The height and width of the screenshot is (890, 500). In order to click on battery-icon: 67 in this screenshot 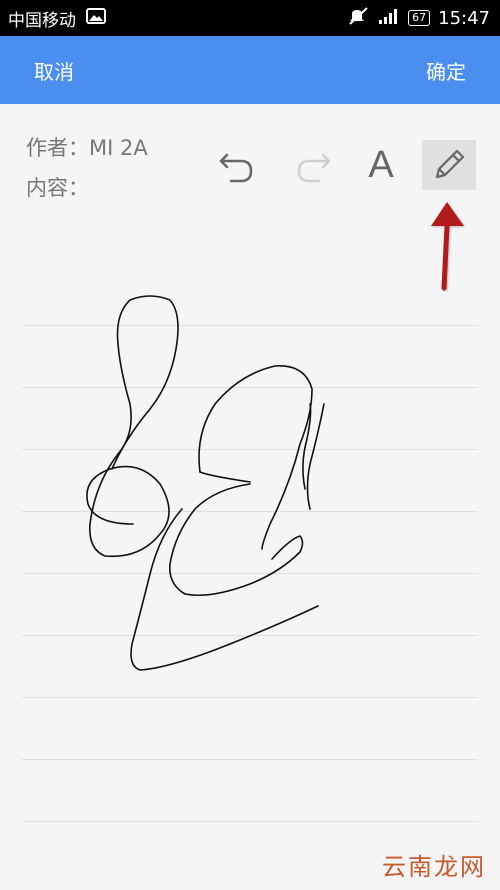, I will do `click(419, 18)`.